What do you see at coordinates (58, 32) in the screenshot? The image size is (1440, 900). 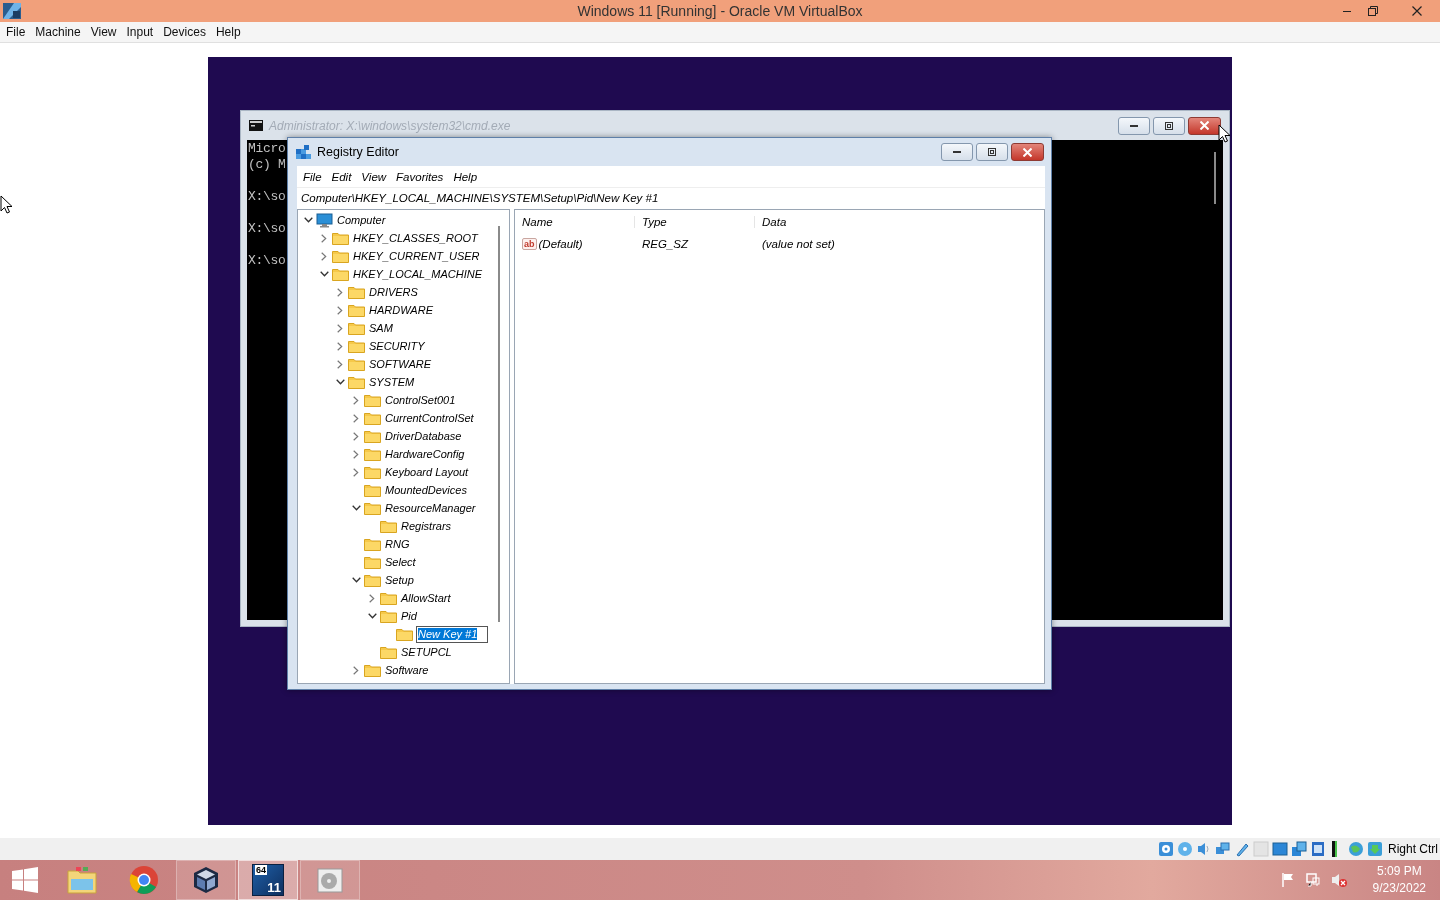 I see `menu-item: Machine` at bounding box center [58, 32].